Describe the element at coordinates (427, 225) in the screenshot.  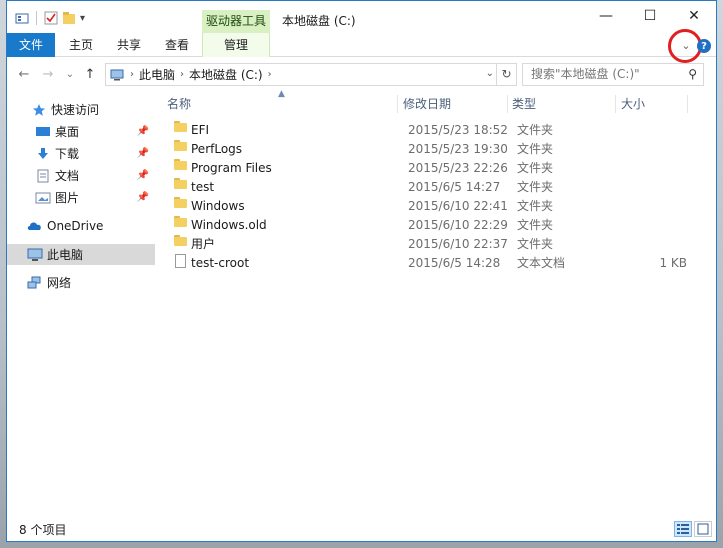
I see `table-row: Windows.old 2015/6/10 22:29 文件夹` at that location.